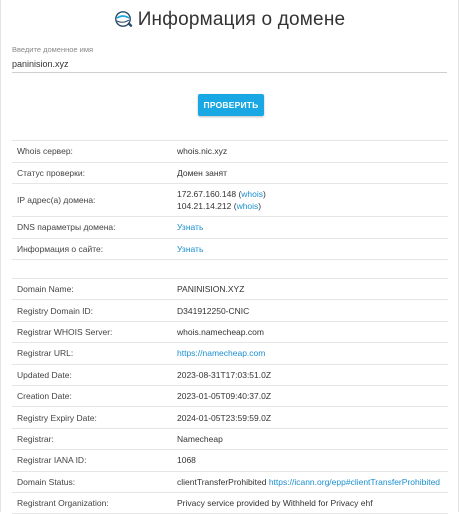 This screenshot has height=514, width=459. What do you see at coordinates (222, 481) in the screenshot?
I see `domain-status-text: clientTransferProhibited` at bounding box center [222, 481].